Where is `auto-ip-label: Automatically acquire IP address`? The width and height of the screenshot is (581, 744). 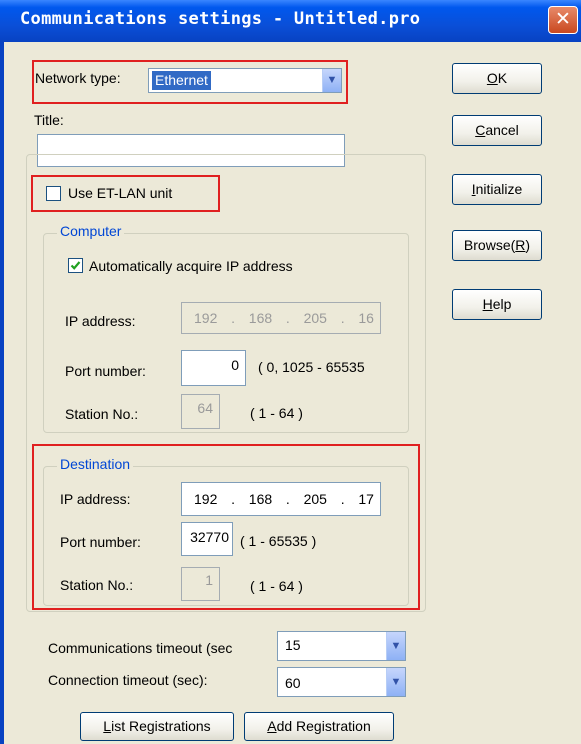
auto-ip-label: Automatically acquire IP address is located at coordinates (191, 266).